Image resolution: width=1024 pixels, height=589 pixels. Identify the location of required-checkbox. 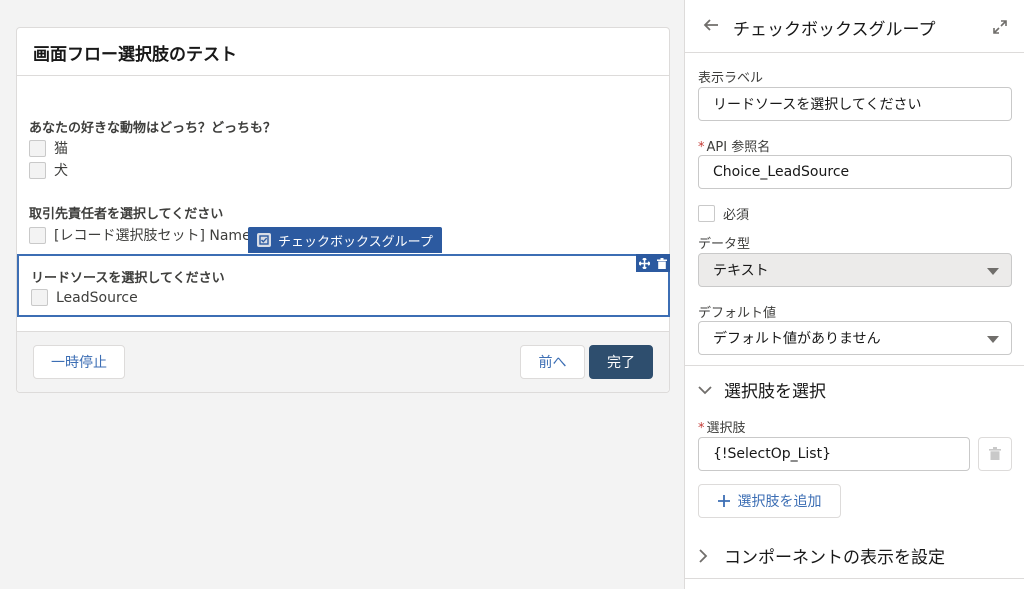
(706, 213).